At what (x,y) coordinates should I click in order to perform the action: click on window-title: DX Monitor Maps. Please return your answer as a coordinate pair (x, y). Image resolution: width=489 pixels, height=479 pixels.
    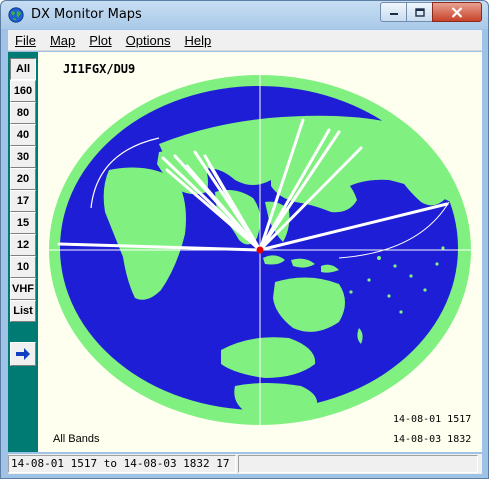
    Looking at the image, I should click on (86, 14).